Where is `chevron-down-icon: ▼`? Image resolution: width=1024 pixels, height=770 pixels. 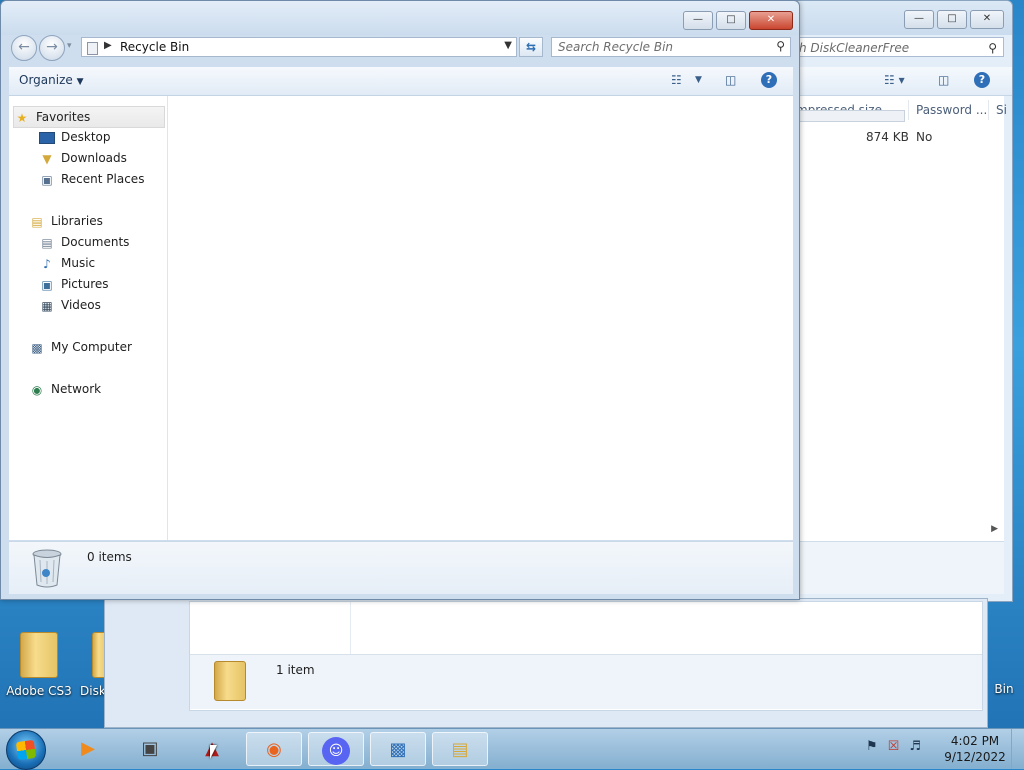 chevron-down-icon: ▼ is located at coordinates (80, 82).